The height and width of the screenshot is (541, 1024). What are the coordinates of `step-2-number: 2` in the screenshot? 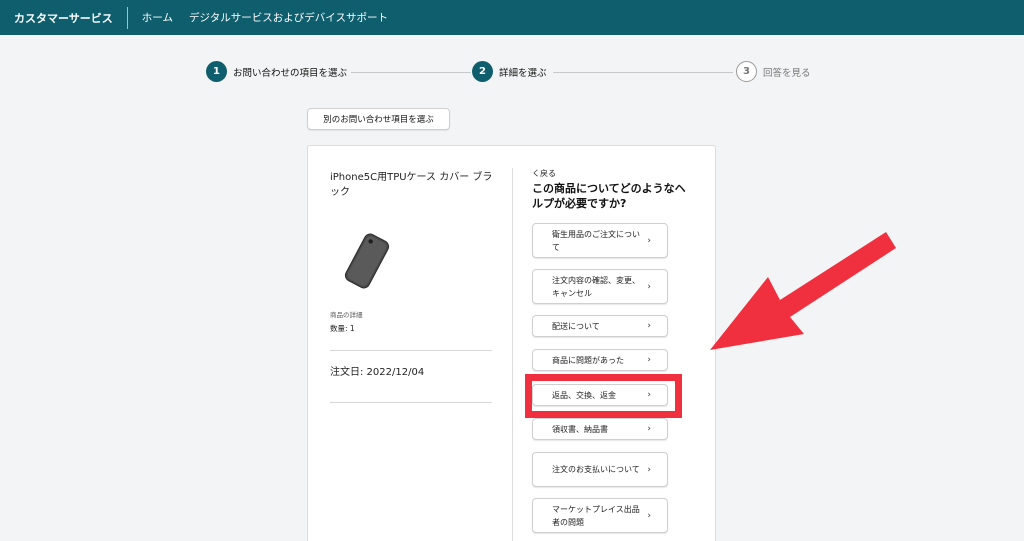 It's located at (482, 71).